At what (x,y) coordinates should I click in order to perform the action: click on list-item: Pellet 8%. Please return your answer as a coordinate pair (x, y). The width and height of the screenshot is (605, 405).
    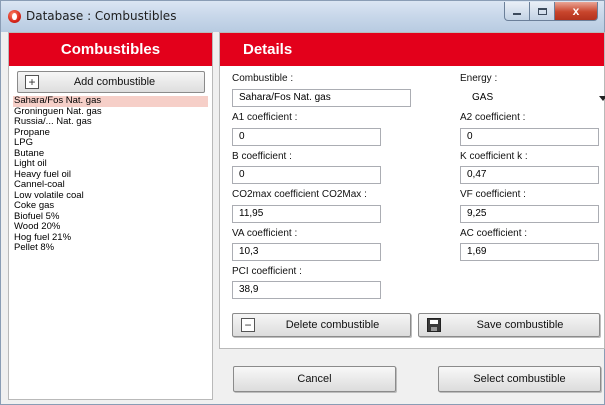
    Looking at the image, I should click on (110, 248).